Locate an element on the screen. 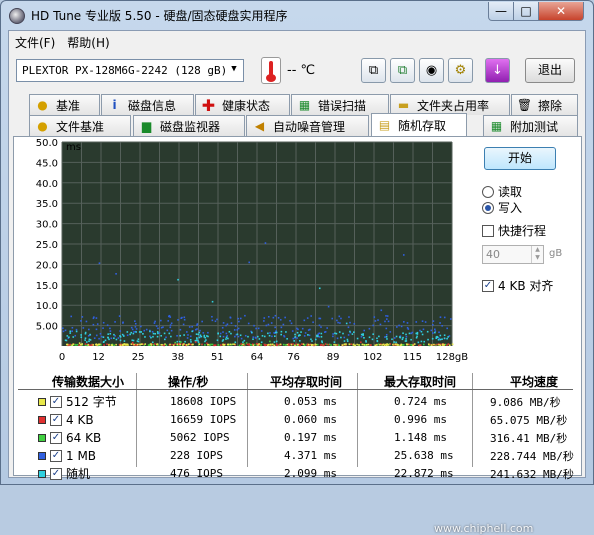 The height and width of the screenshot is (535, 594). quick-stroke-box is located at coordinates (488, 230).